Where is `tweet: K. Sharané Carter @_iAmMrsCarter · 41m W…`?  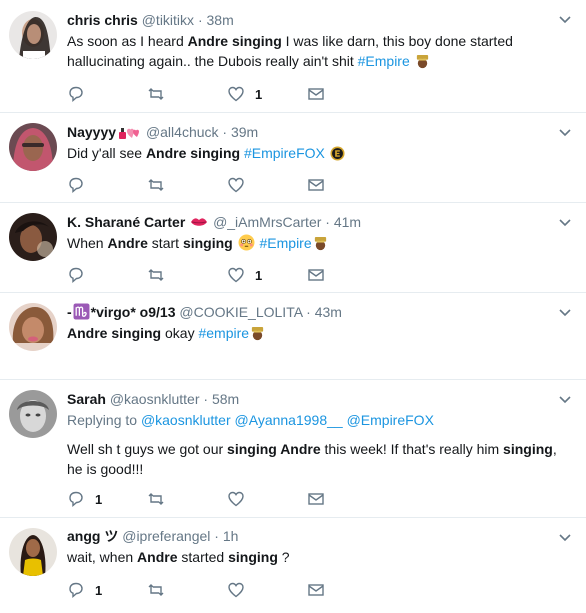
tweet: K. Sharané Carter @_iAmMrsCarter · 41m W… is located at coordinates (293, 248).